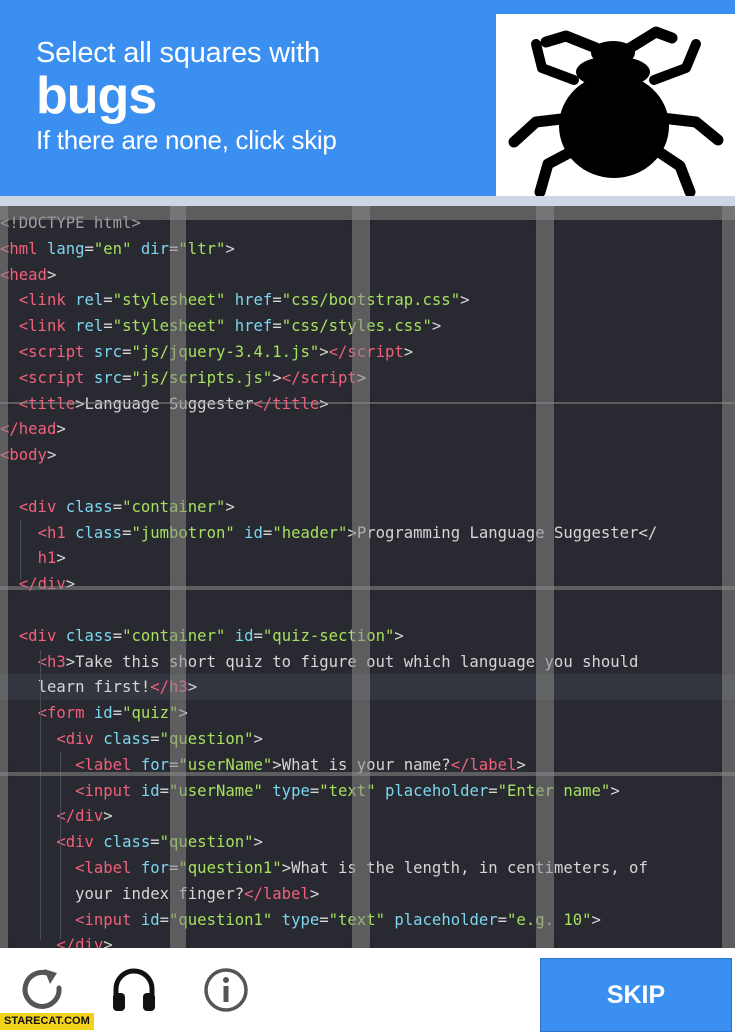 This screenshot has height=1032, width=735. Describe the element at coordinates (42, 990) in the screenshot. I see `reload-button` at that location.